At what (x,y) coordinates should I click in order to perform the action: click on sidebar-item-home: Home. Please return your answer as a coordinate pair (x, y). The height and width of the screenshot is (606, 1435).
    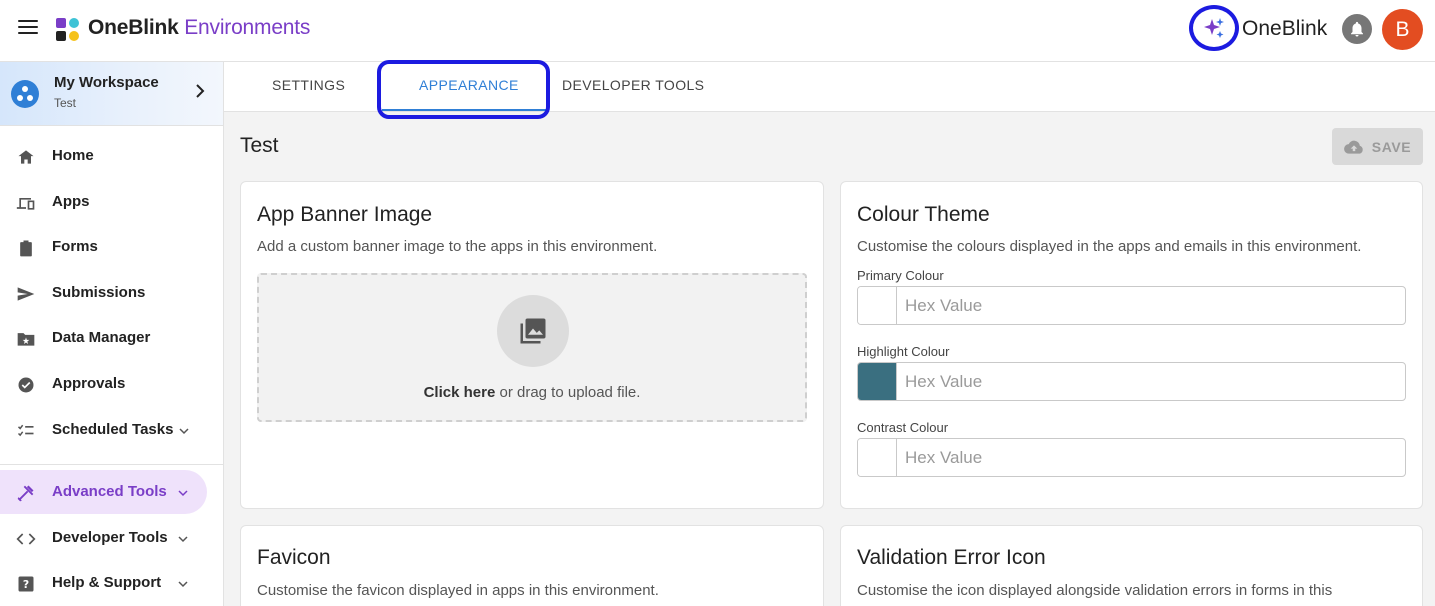
    Looking at the image, I should click on (111, 156).